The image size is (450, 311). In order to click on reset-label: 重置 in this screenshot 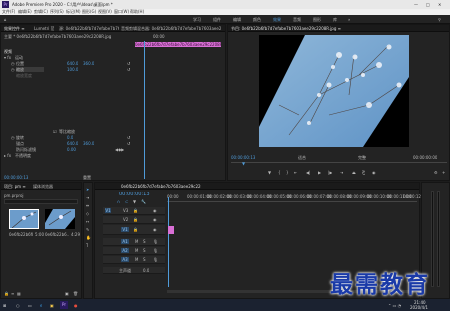, I will do `click(87, 177)`.